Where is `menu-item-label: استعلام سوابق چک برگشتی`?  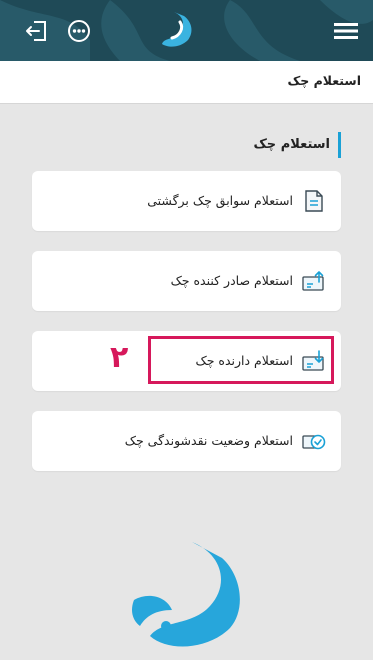 menu-item-label: استعلام سوابق چک برگشتی is located at coordinates (220, 200).